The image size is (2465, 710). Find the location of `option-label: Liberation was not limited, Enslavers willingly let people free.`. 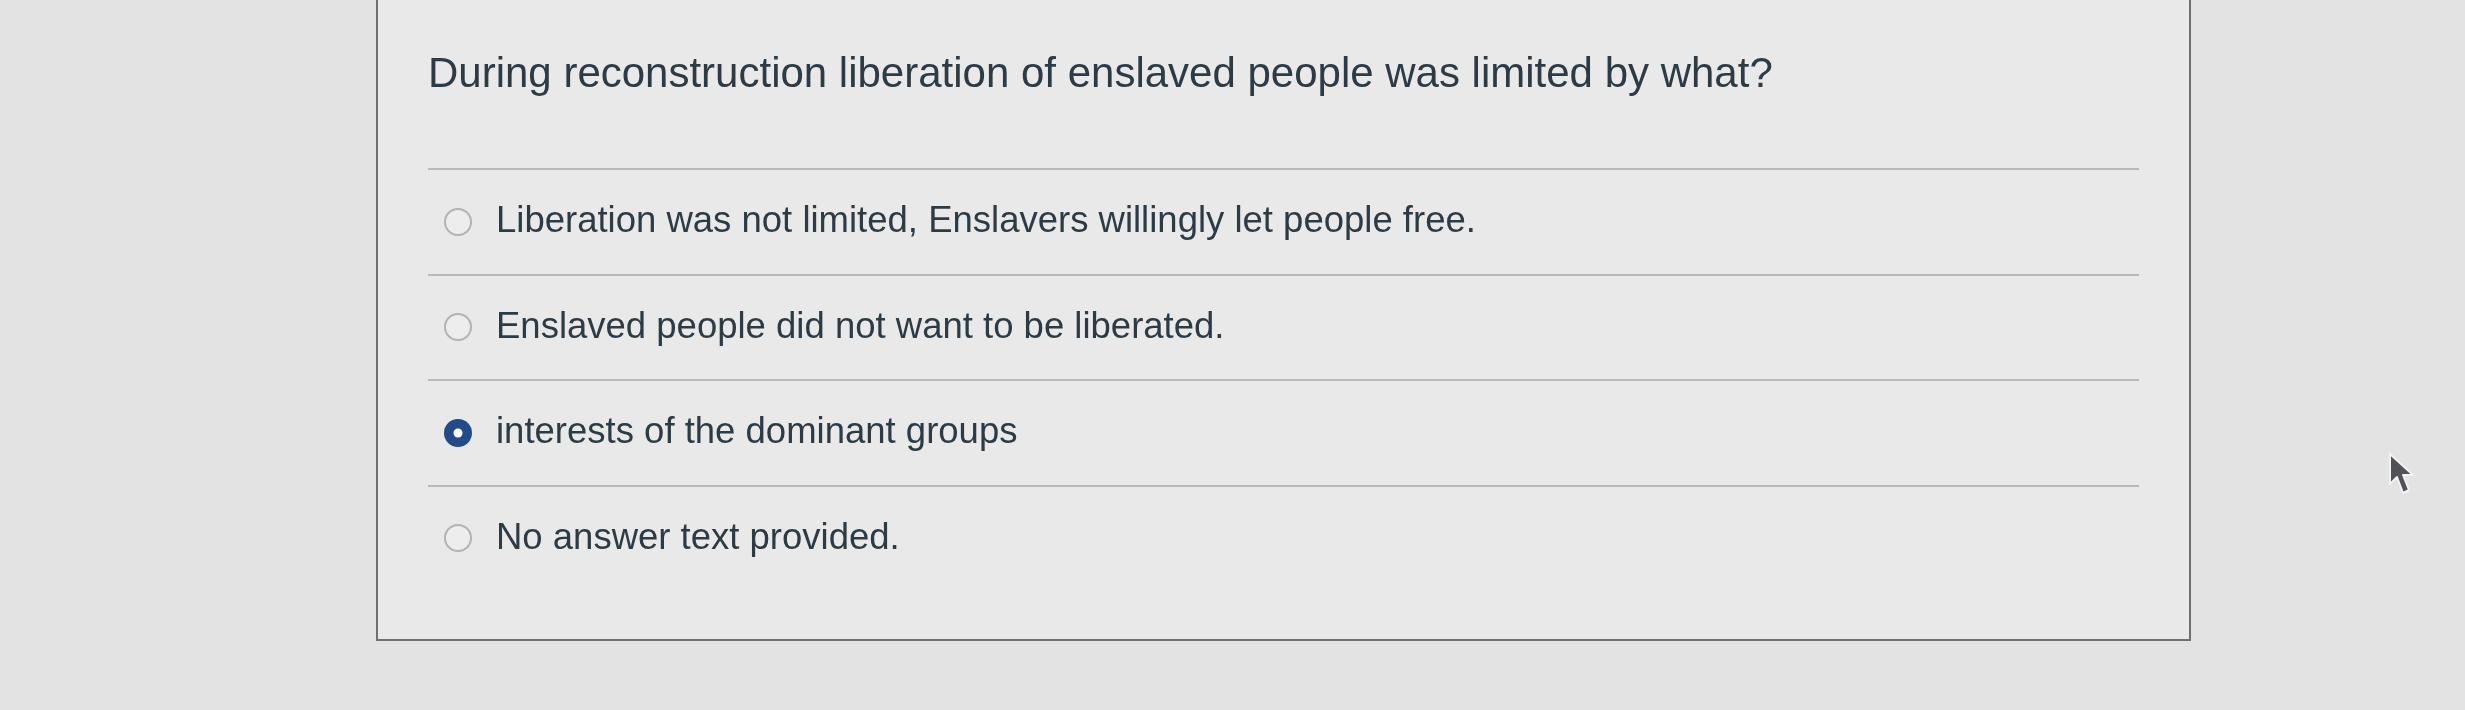

option-label: Liberation was not limited, Enslavers willingly let people free. is located at coordinates (986, 220).